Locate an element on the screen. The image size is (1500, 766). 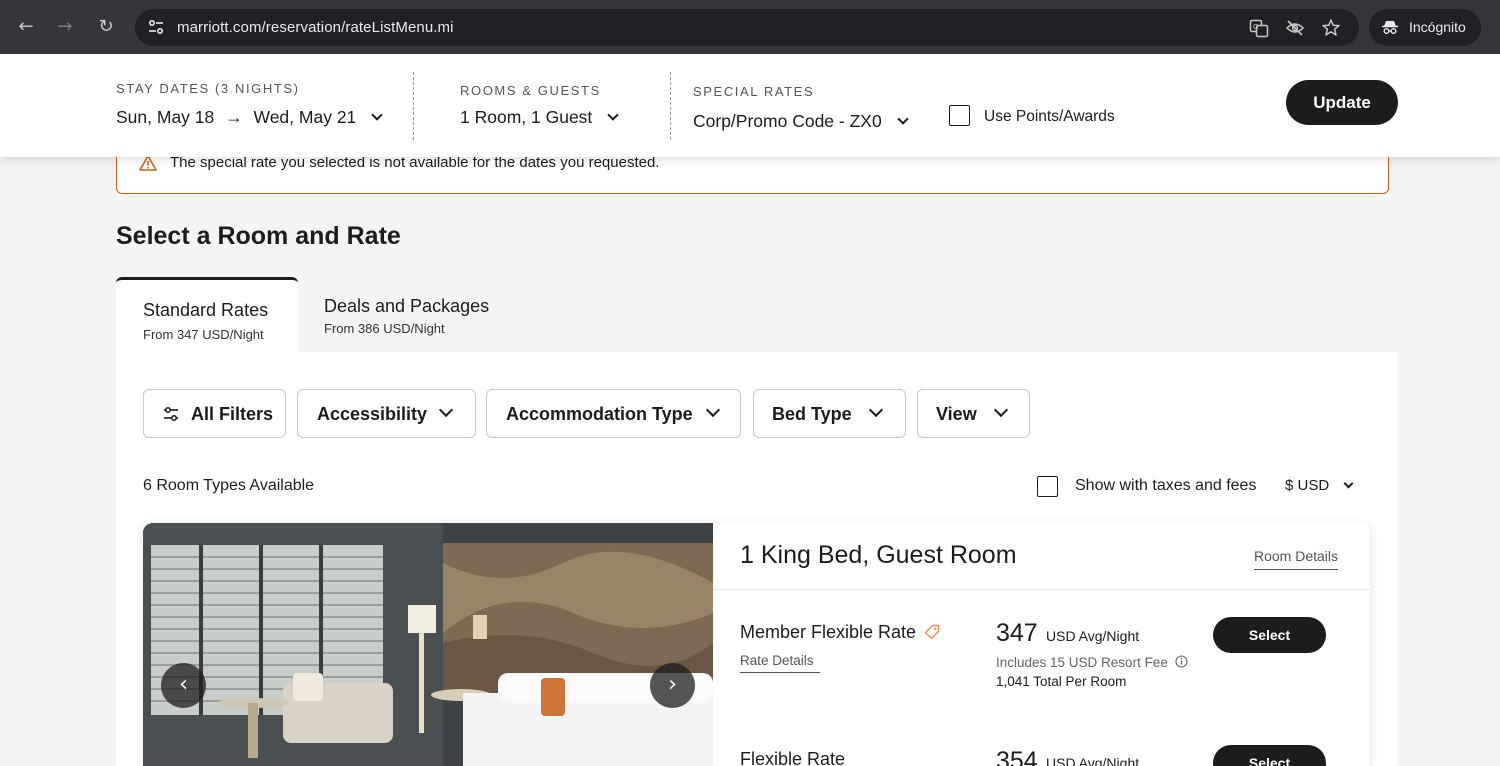
rooms-guests-selector: 1 Room, 1 Guest is located at coordinates (539, 117).